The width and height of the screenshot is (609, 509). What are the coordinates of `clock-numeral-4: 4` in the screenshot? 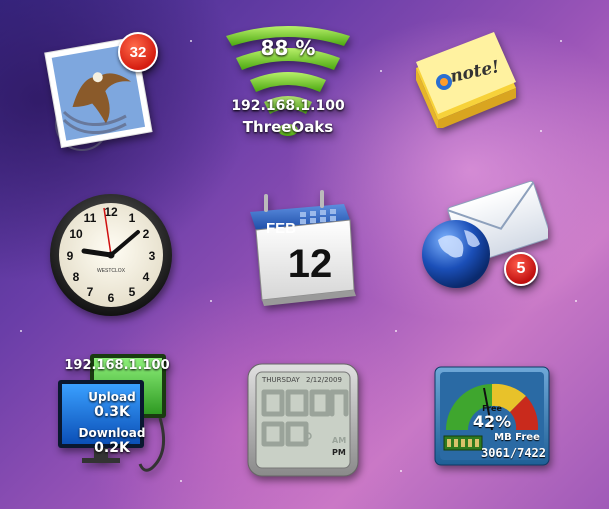 It's located at (146, 277).